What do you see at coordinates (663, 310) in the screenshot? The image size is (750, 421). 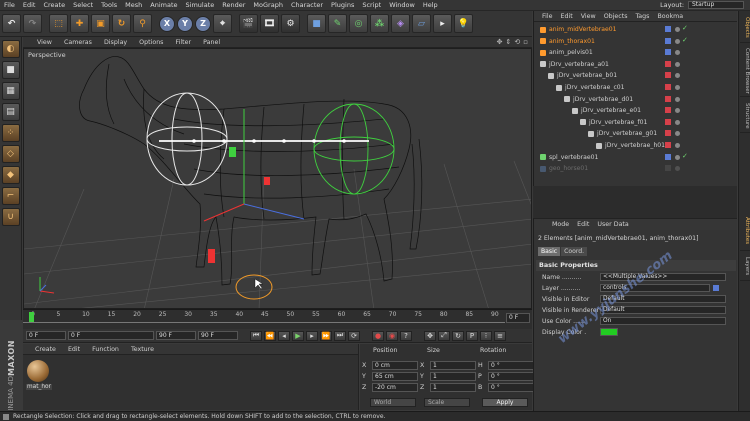 I see `visible-renderer-dropdown: Default` at bounding box center [663, 310].